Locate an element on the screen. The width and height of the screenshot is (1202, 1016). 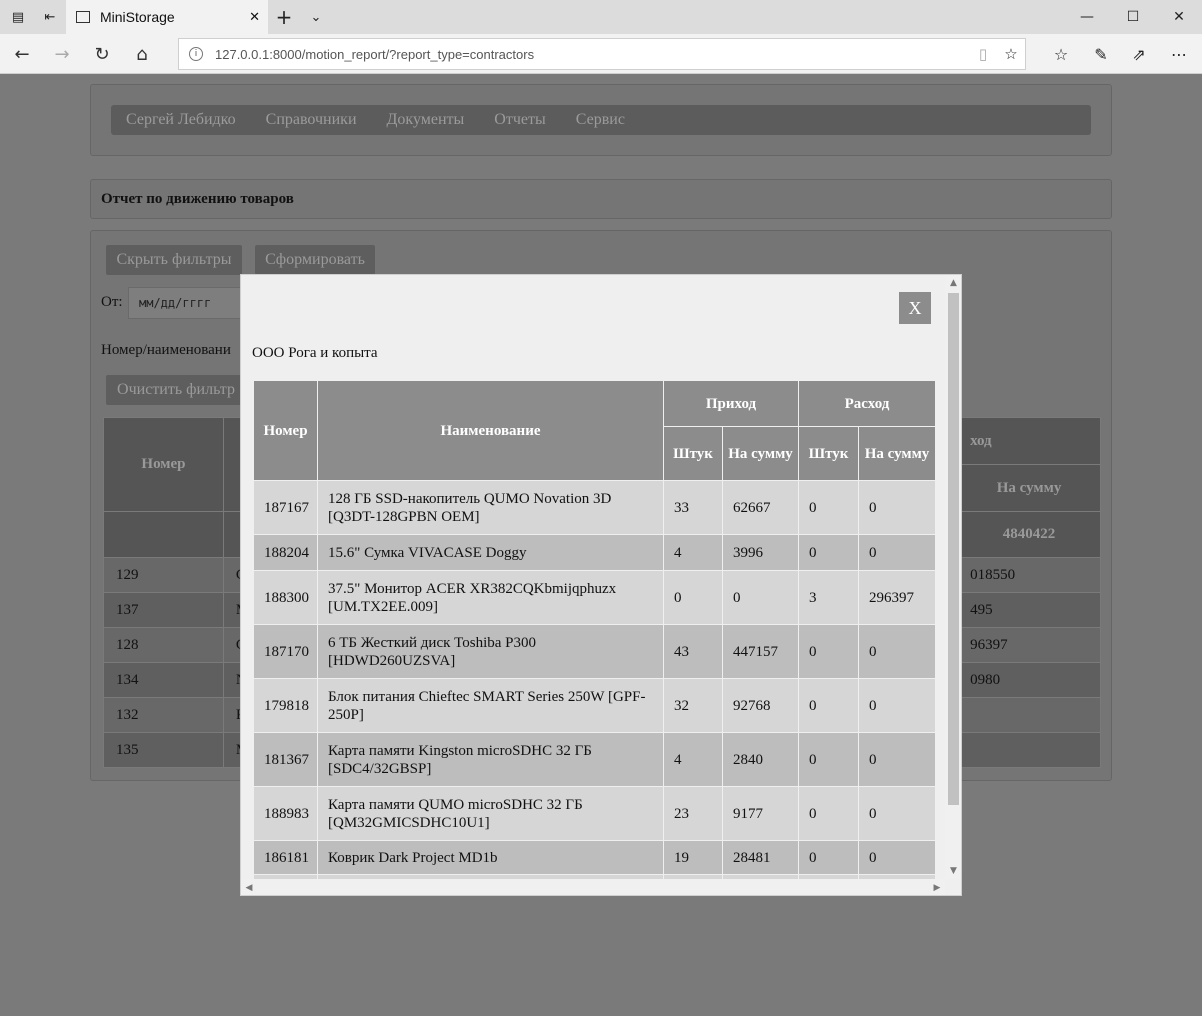
col-sum: На сумму is located at coordinates (1029, 488).